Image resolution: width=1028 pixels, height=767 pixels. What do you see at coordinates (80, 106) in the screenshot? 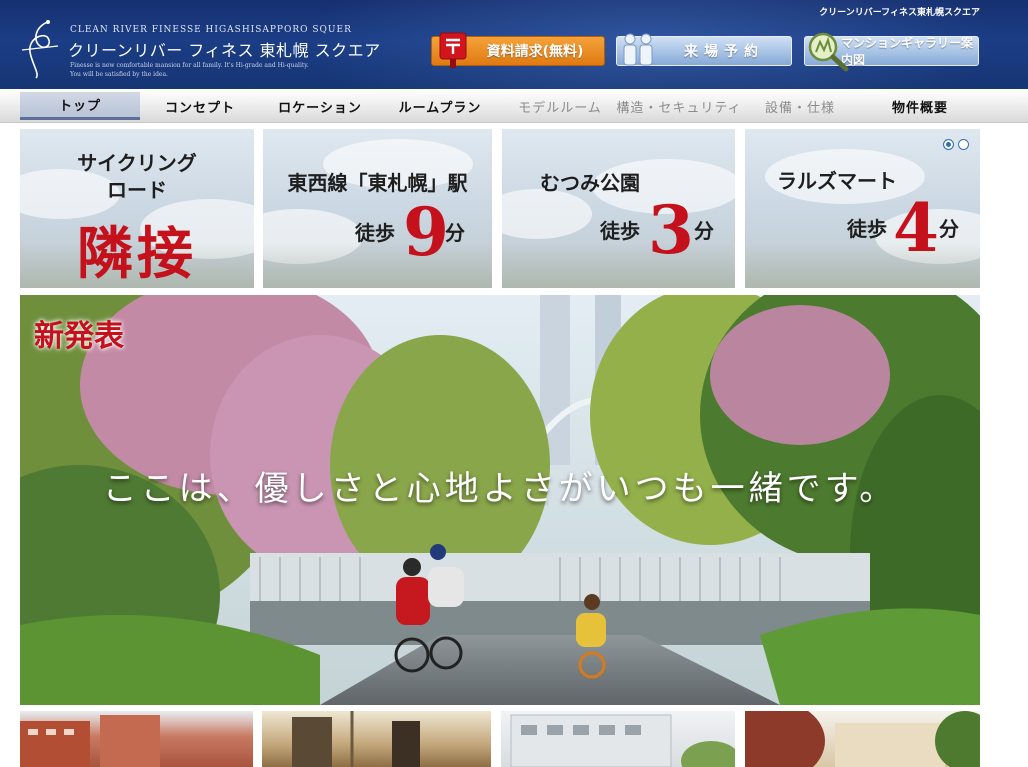
I see `nav-top: トップ` at bounding box center [80, 106].